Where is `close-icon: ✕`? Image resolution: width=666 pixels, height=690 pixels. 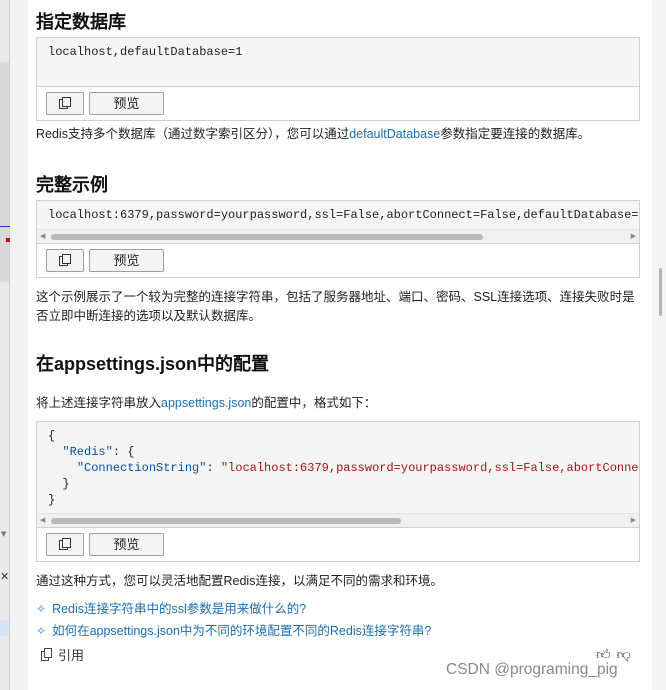
close-icon: ✕ is located at coordinates (4, 576).